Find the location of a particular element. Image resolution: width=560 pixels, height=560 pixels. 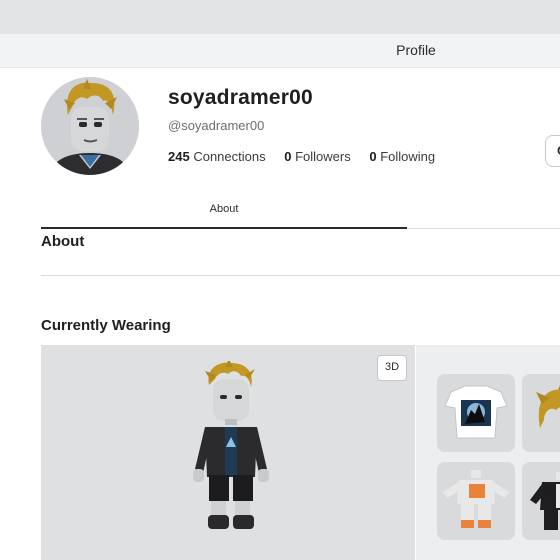

section-divider is located at coordinates (300, 275).